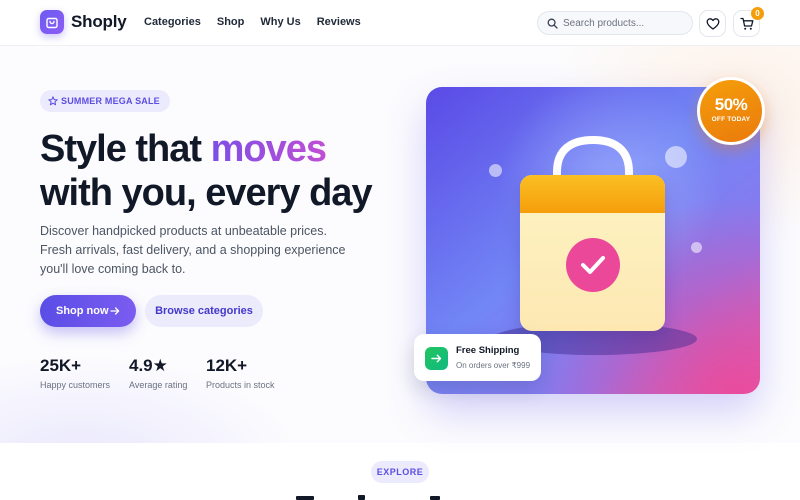 The width and height of the screenshot is (800, 500). Describe the element at coordinates (82, 311) in the screenshot. I see `shop-now-label: Shop now` at that location.